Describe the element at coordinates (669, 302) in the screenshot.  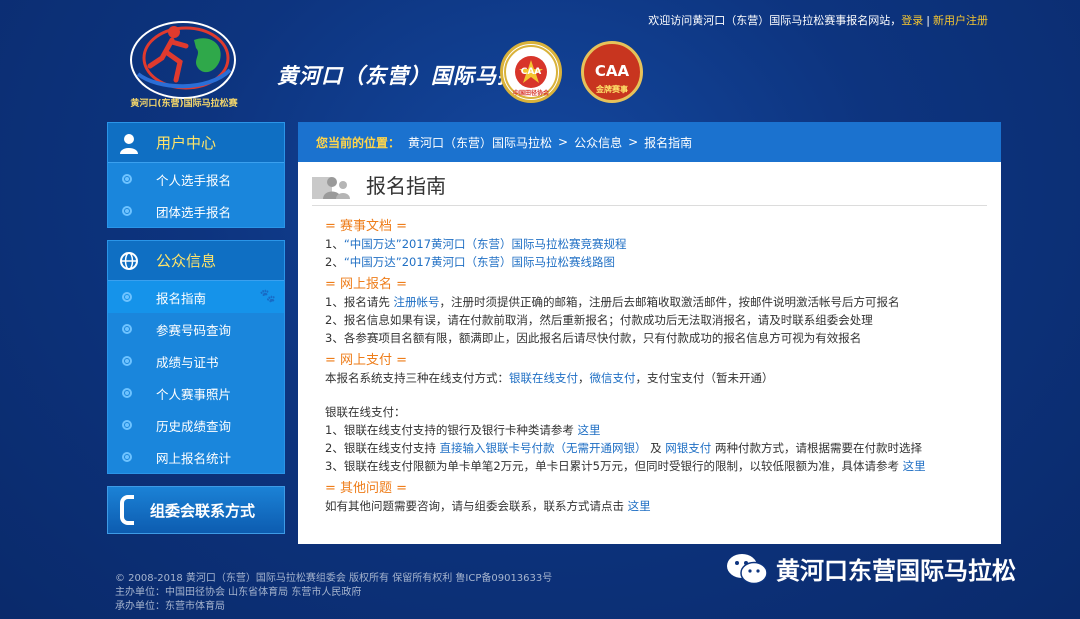
I see `text: ，注册时须提供正确的邮箱，注册后去邮箱收取激活邮件，按邮件说明激活帐号后方可报名` at that location.